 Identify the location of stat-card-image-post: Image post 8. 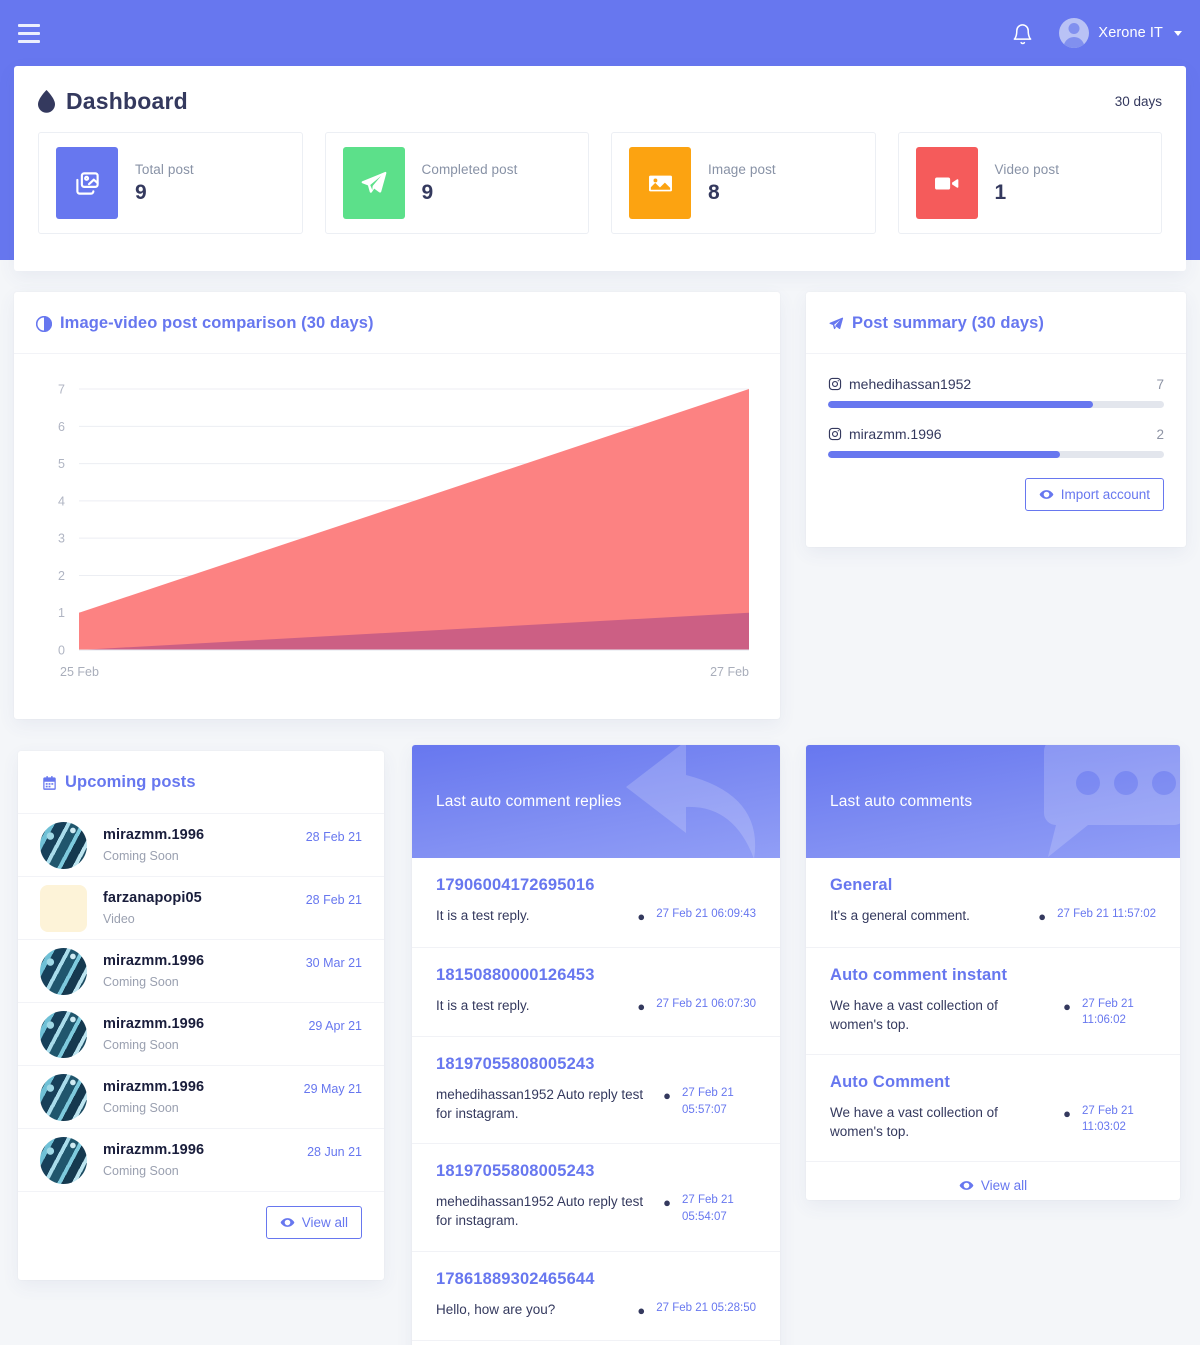
(743, 183).